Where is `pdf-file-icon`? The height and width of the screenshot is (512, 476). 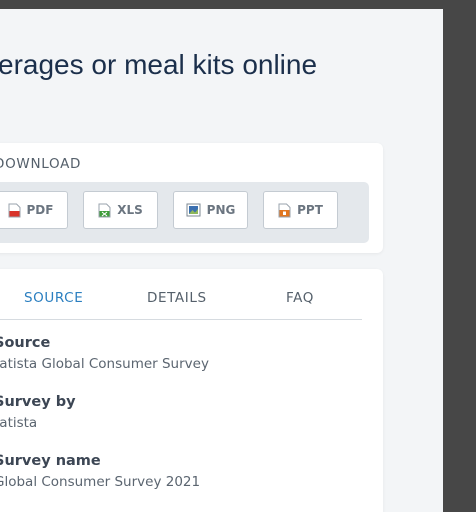
pdf-file-icon is located at coordinates (14, 210).